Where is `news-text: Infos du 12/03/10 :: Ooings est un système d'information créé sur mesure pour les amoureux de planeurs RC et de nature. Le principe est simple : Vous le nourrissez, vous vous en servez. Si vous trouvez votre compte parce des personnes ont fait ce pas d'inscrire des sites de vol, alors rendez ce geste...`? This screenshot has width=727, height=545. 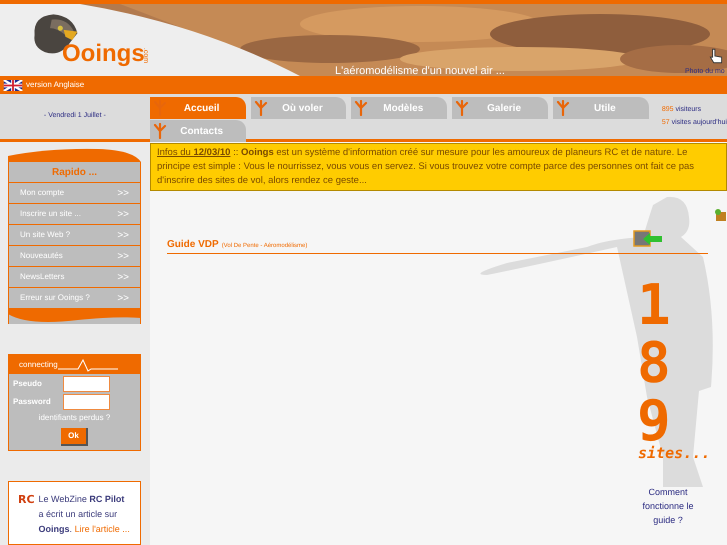 news-text: Infos du 12/03/10 :: Ooings est un système d'information créé sur mesure pour les amoureux de planeurs RC et de nature. Le principe est simple : Vous le nourrissez, vous vous en servez. Si vous trouvez votre compte parce des personnes ont fait ce pas d'inscrire des sites de vol, alors rendez ce geste... is located at coordinates (426, 167).